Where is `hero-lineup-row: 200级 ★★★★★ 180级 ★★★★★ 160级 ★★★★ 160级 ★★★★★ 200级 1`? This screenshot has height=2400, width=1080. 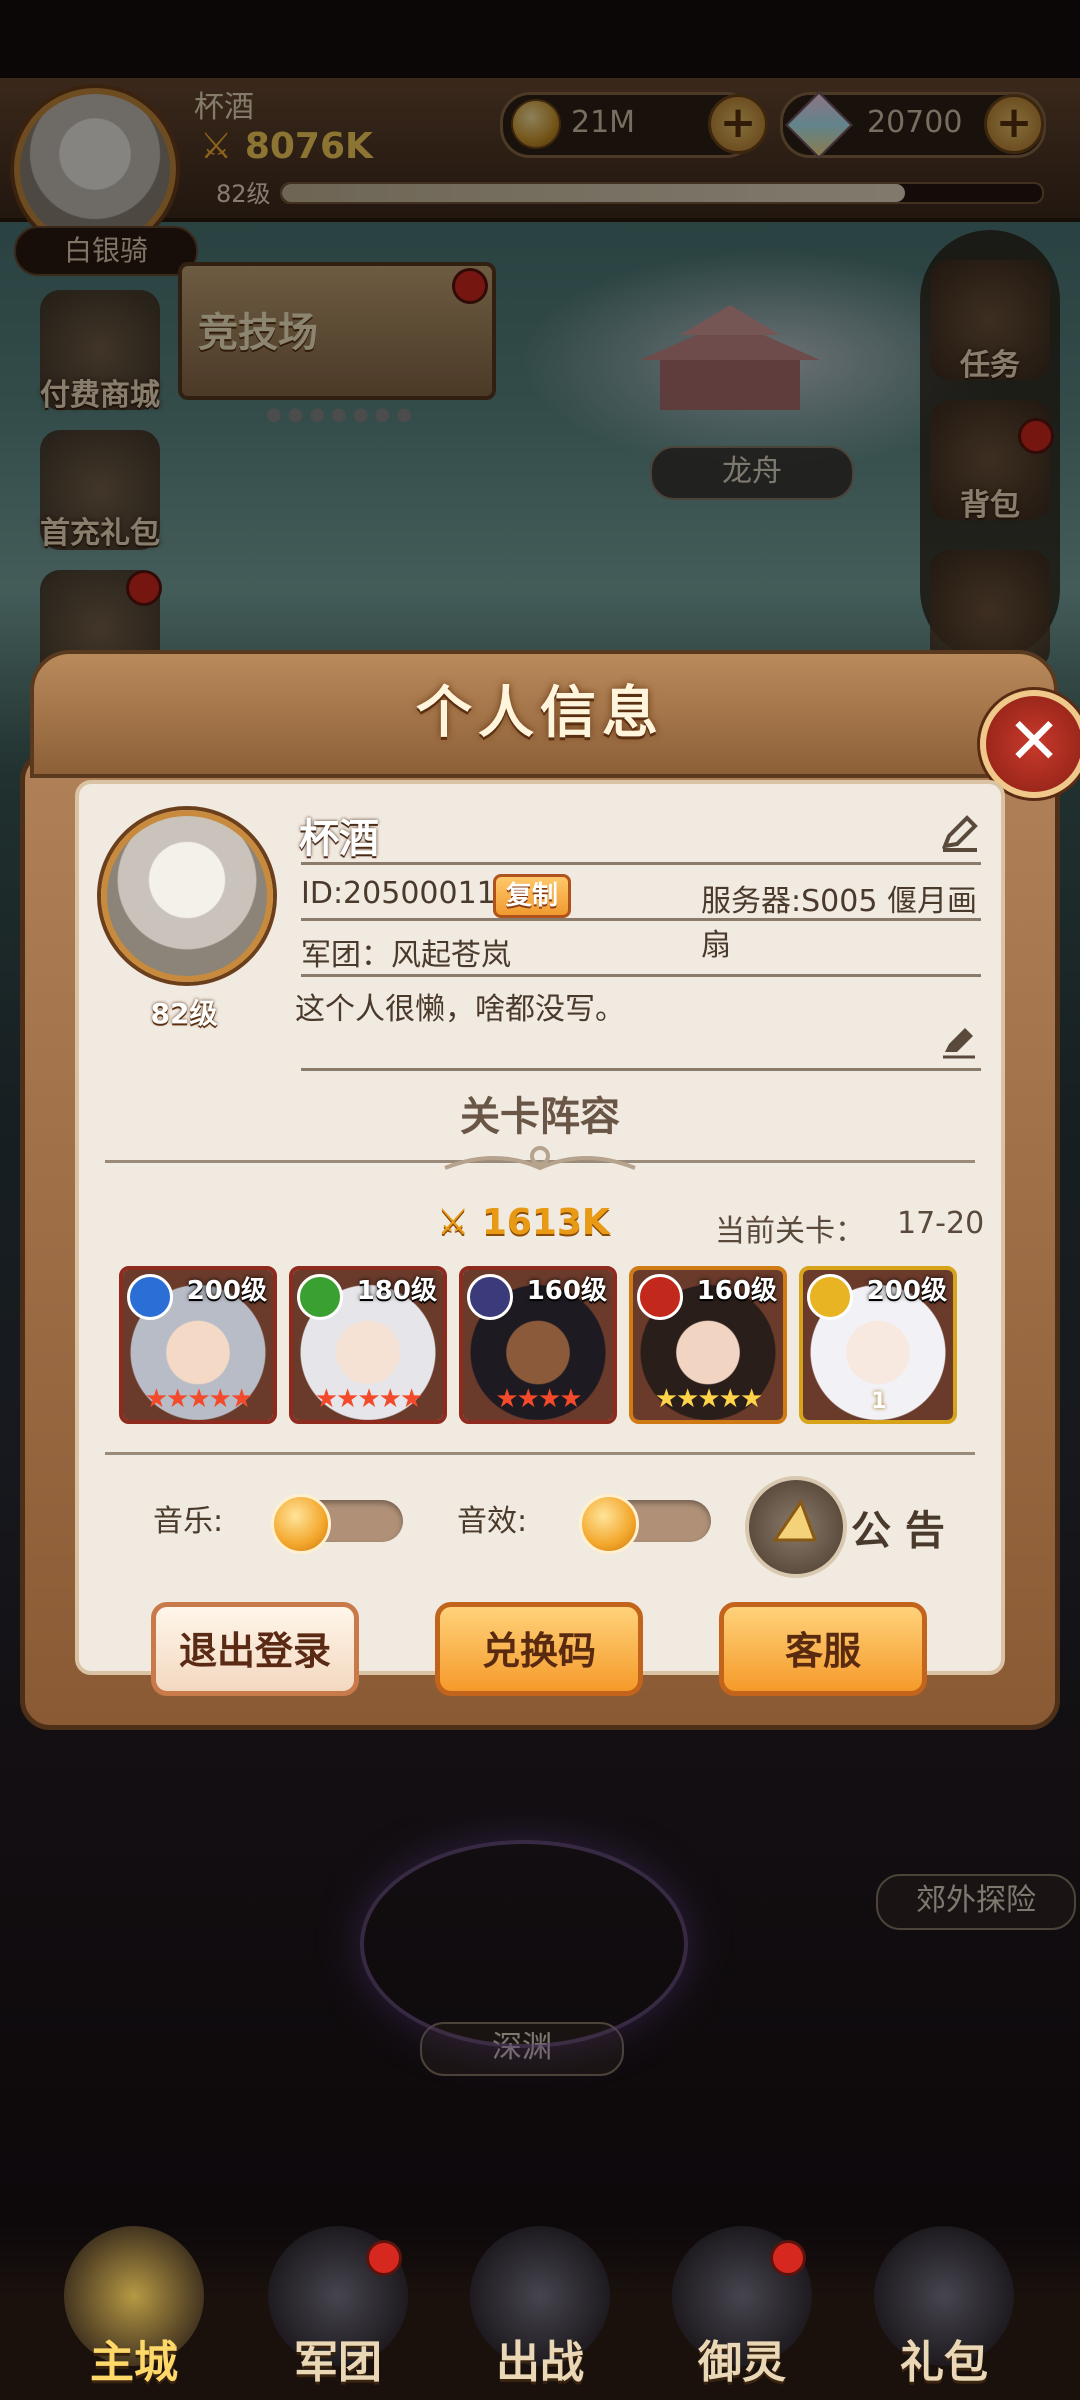 hero-lineup-row: 200级 ★★★★★ 180级 ★★★★★ 160级 ★★★★ 160级 ★★★★★ 200级 1 is located at coordinates (544, 1348).